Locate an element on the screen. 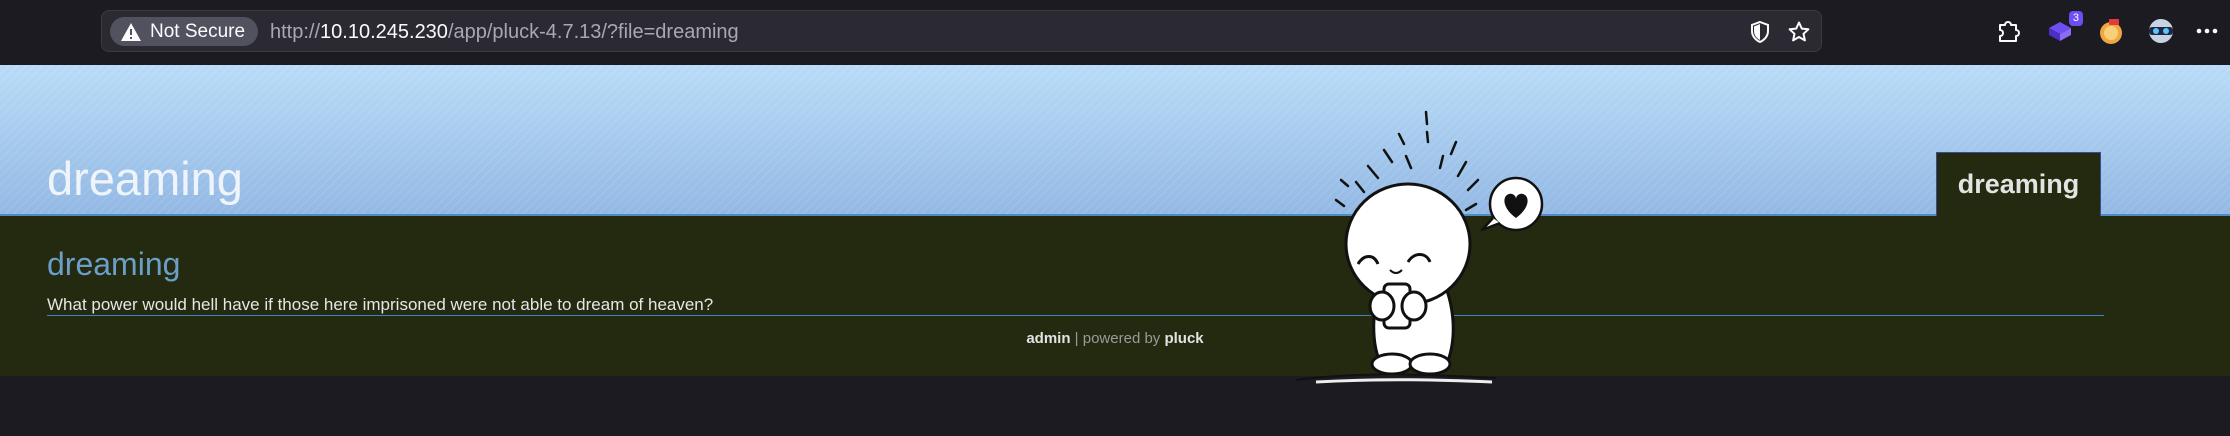 The width and height of the screenshot is (2230, 436). mascot-illustration is located at coordinates (1420, 247).